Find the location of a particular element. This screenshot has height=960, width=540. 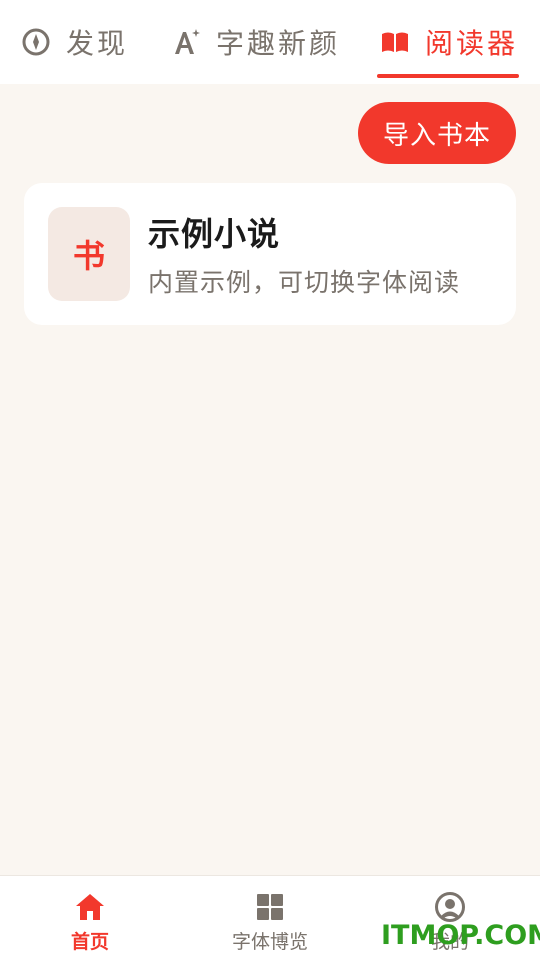

user-circle-icon is located at coordinates (450, 907).